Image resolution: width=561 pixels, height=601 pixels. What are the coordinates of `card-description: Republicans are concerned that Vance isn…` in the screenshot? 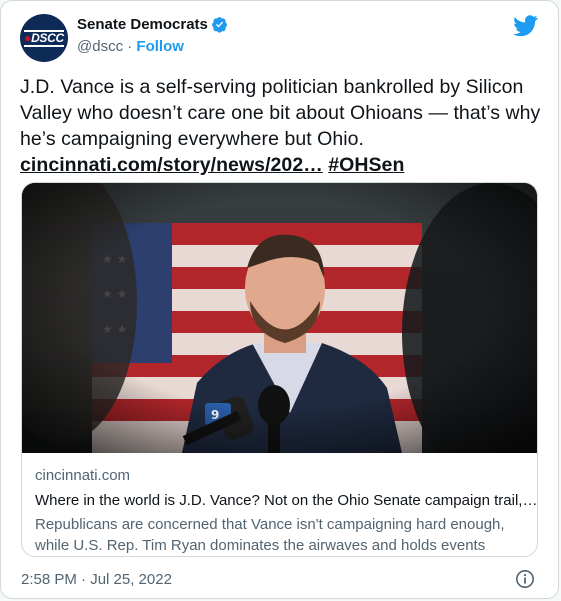 It's located at (270, 535).